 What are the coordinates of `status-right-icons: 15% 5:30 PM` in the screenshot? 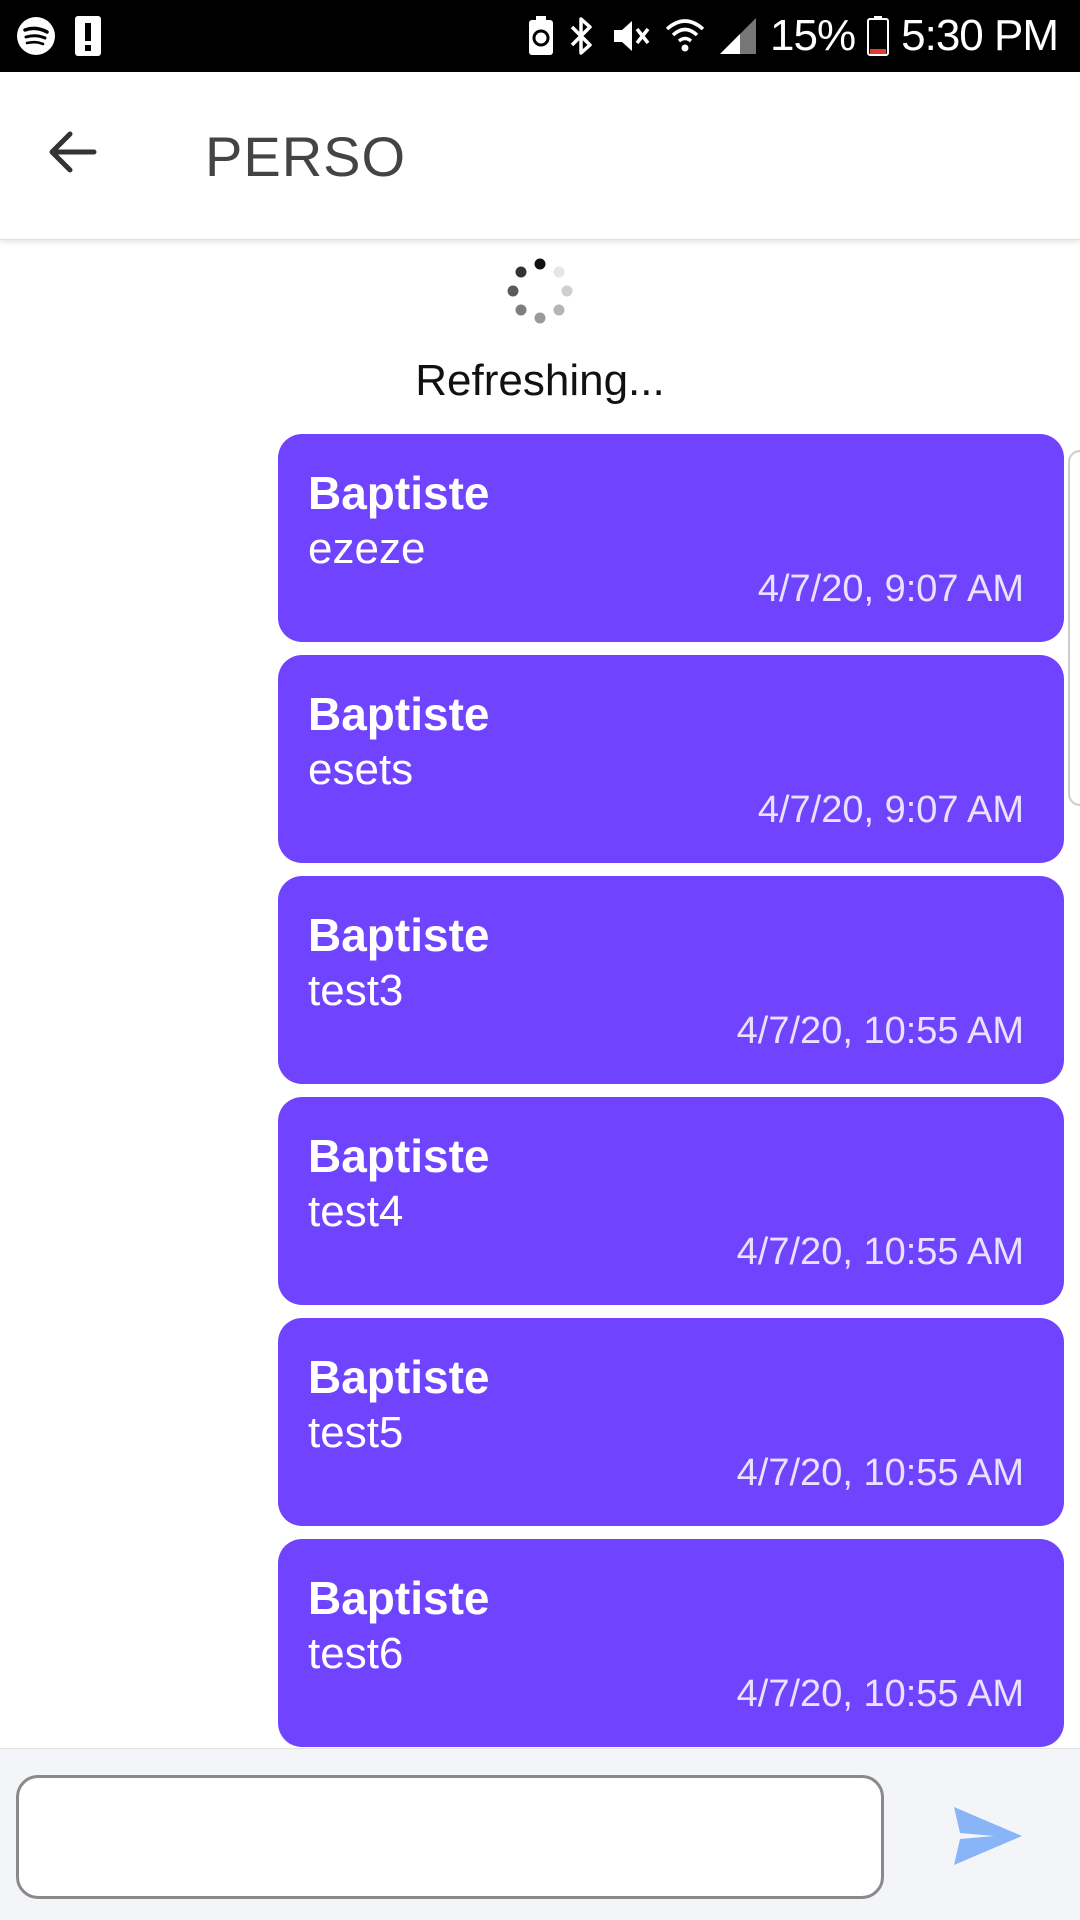 It's located at (793, 36).